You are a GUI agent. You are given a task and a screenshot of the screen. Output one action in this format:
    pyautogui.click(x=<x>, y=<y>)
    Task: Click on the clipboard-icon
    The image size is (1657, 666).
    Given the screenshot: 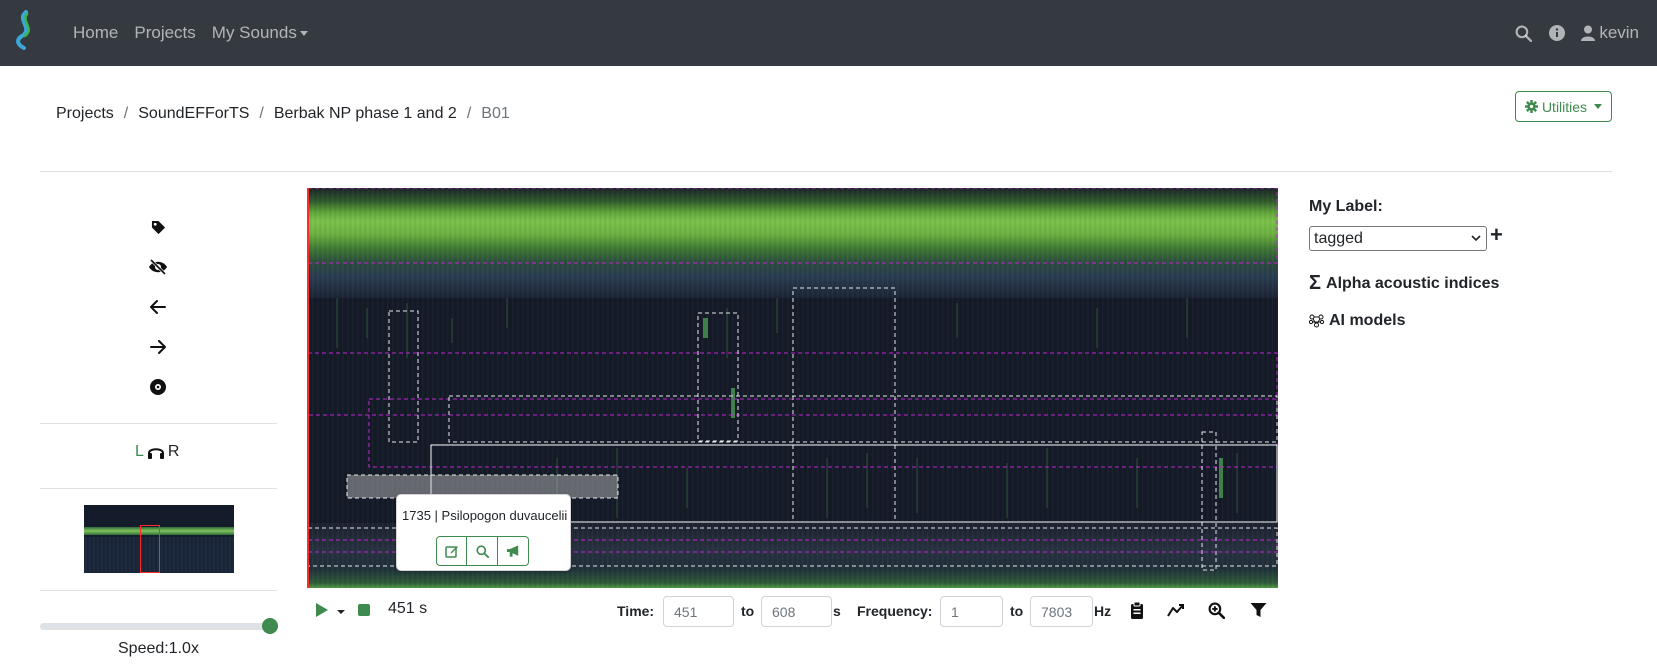 What is the action you would take?
    pyautogui.click(x=1137, y=610)
    